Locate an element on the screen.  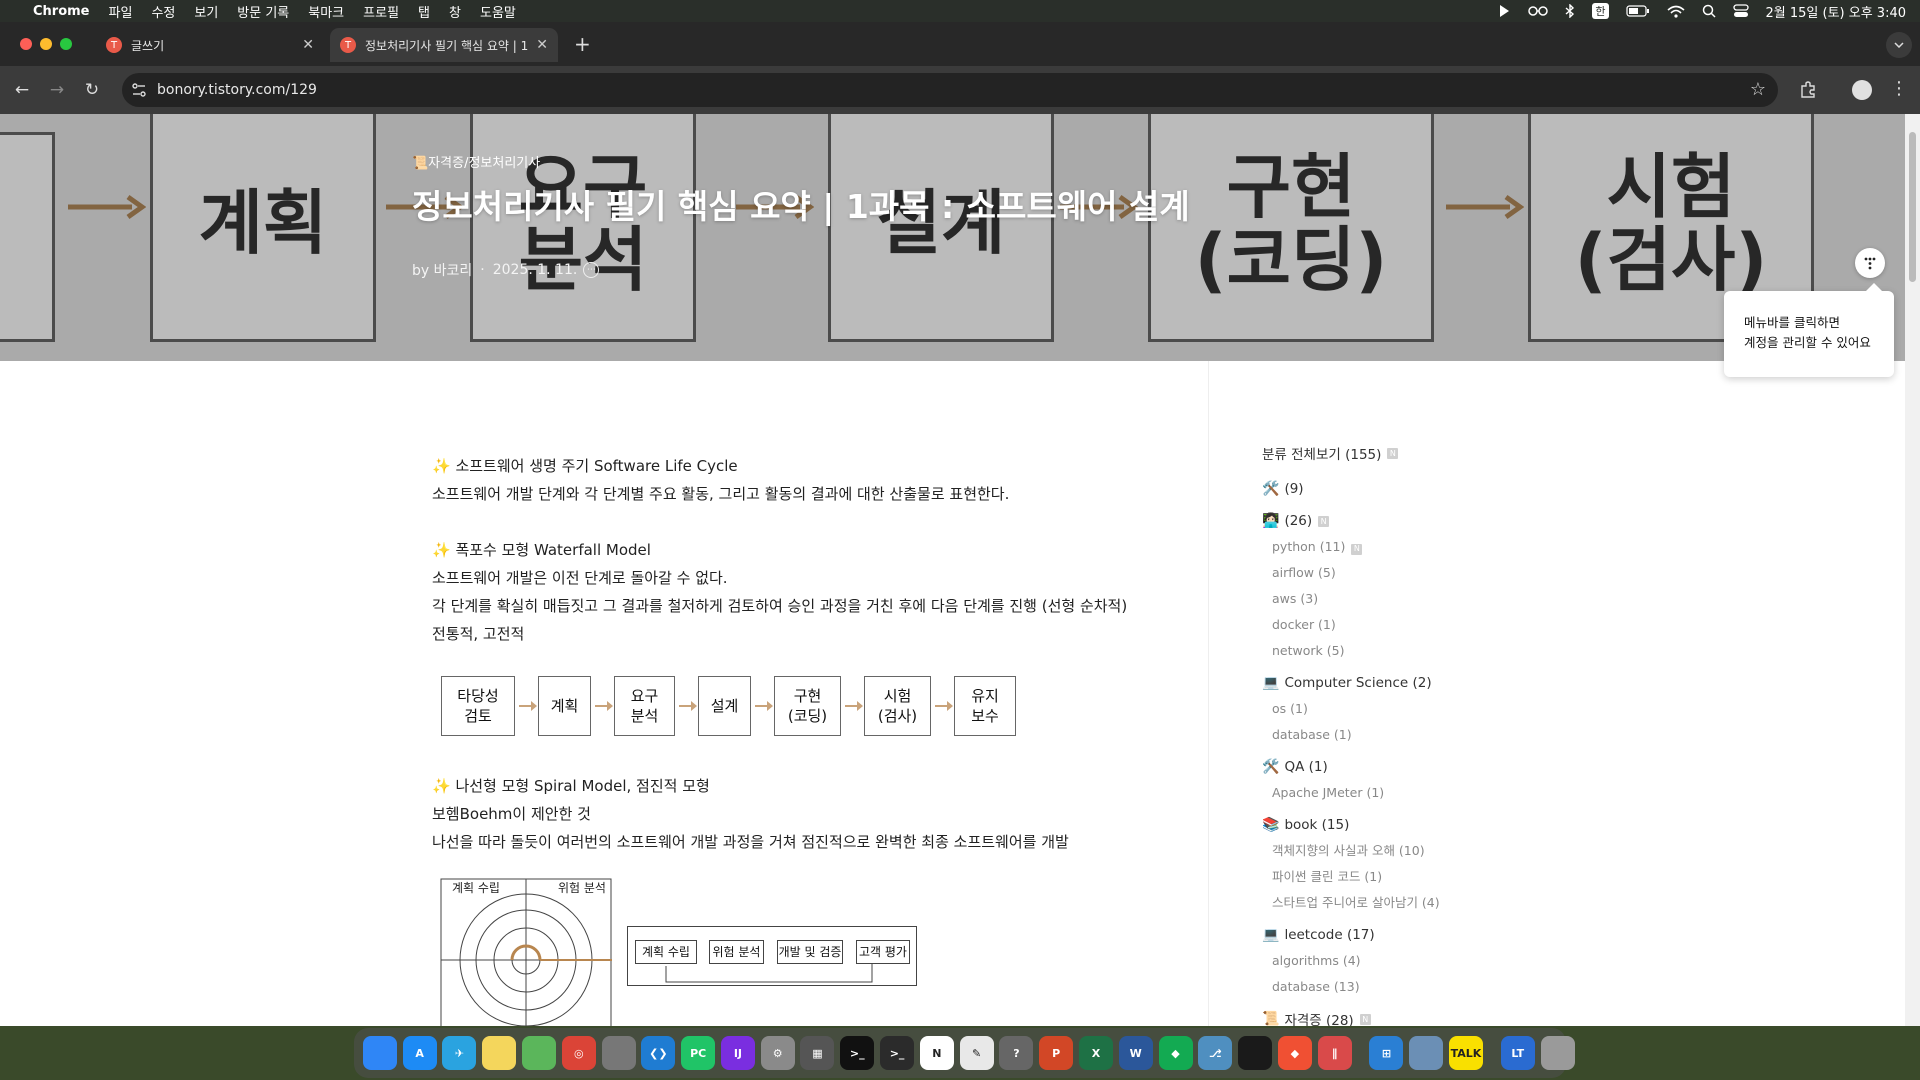
subcategory-item: airflow (5) is located at coordinates (1412, 573).